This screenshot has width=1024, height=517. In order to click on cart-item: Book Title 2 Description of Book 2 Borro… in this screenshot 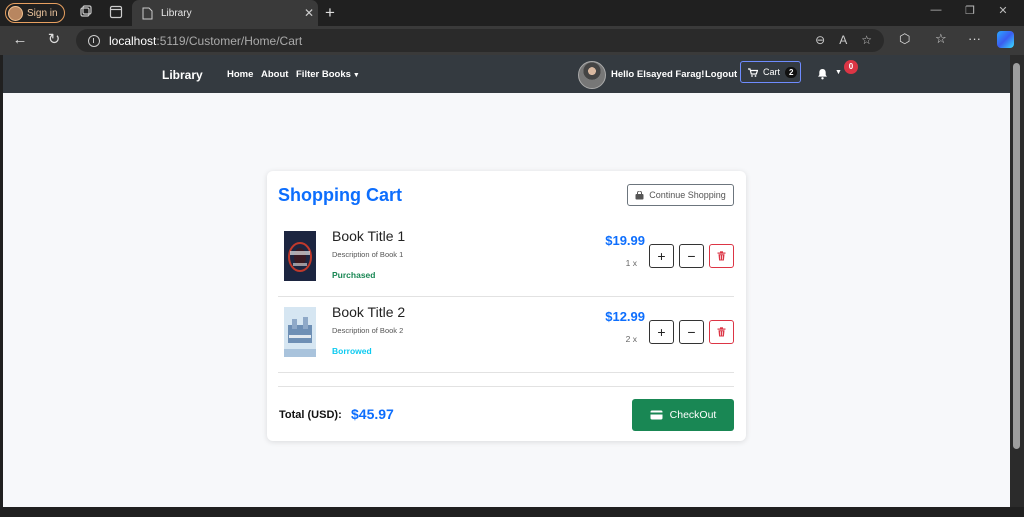, I will do `click(506, 335)`.